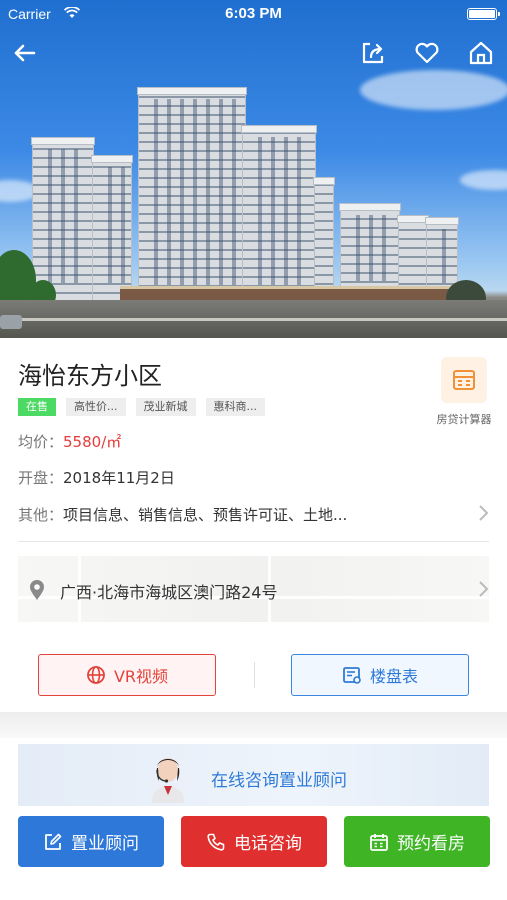 Image resolution: width=507 pixels, height=900 pixels. Describe the element at coordinates (96, 675) in the screenshot. I see `globe-icon` at that location.